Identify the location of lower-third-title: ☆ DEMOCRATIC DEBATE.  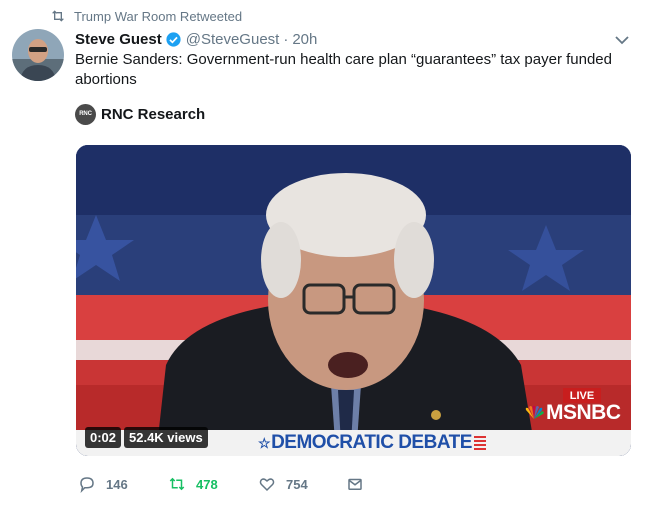
(372, 443).